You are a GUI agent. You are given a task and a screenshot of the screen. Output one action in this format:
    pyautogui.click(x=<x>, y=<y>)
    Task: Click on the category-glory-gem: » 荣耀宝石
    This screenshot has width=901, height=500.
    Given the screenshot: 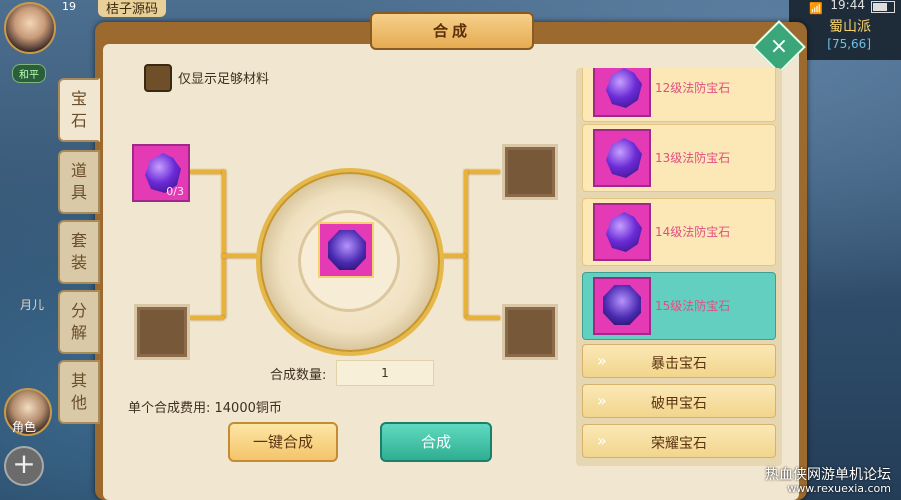 What is the action you would take?
    pyautogui.click(x=679, y=441)
    